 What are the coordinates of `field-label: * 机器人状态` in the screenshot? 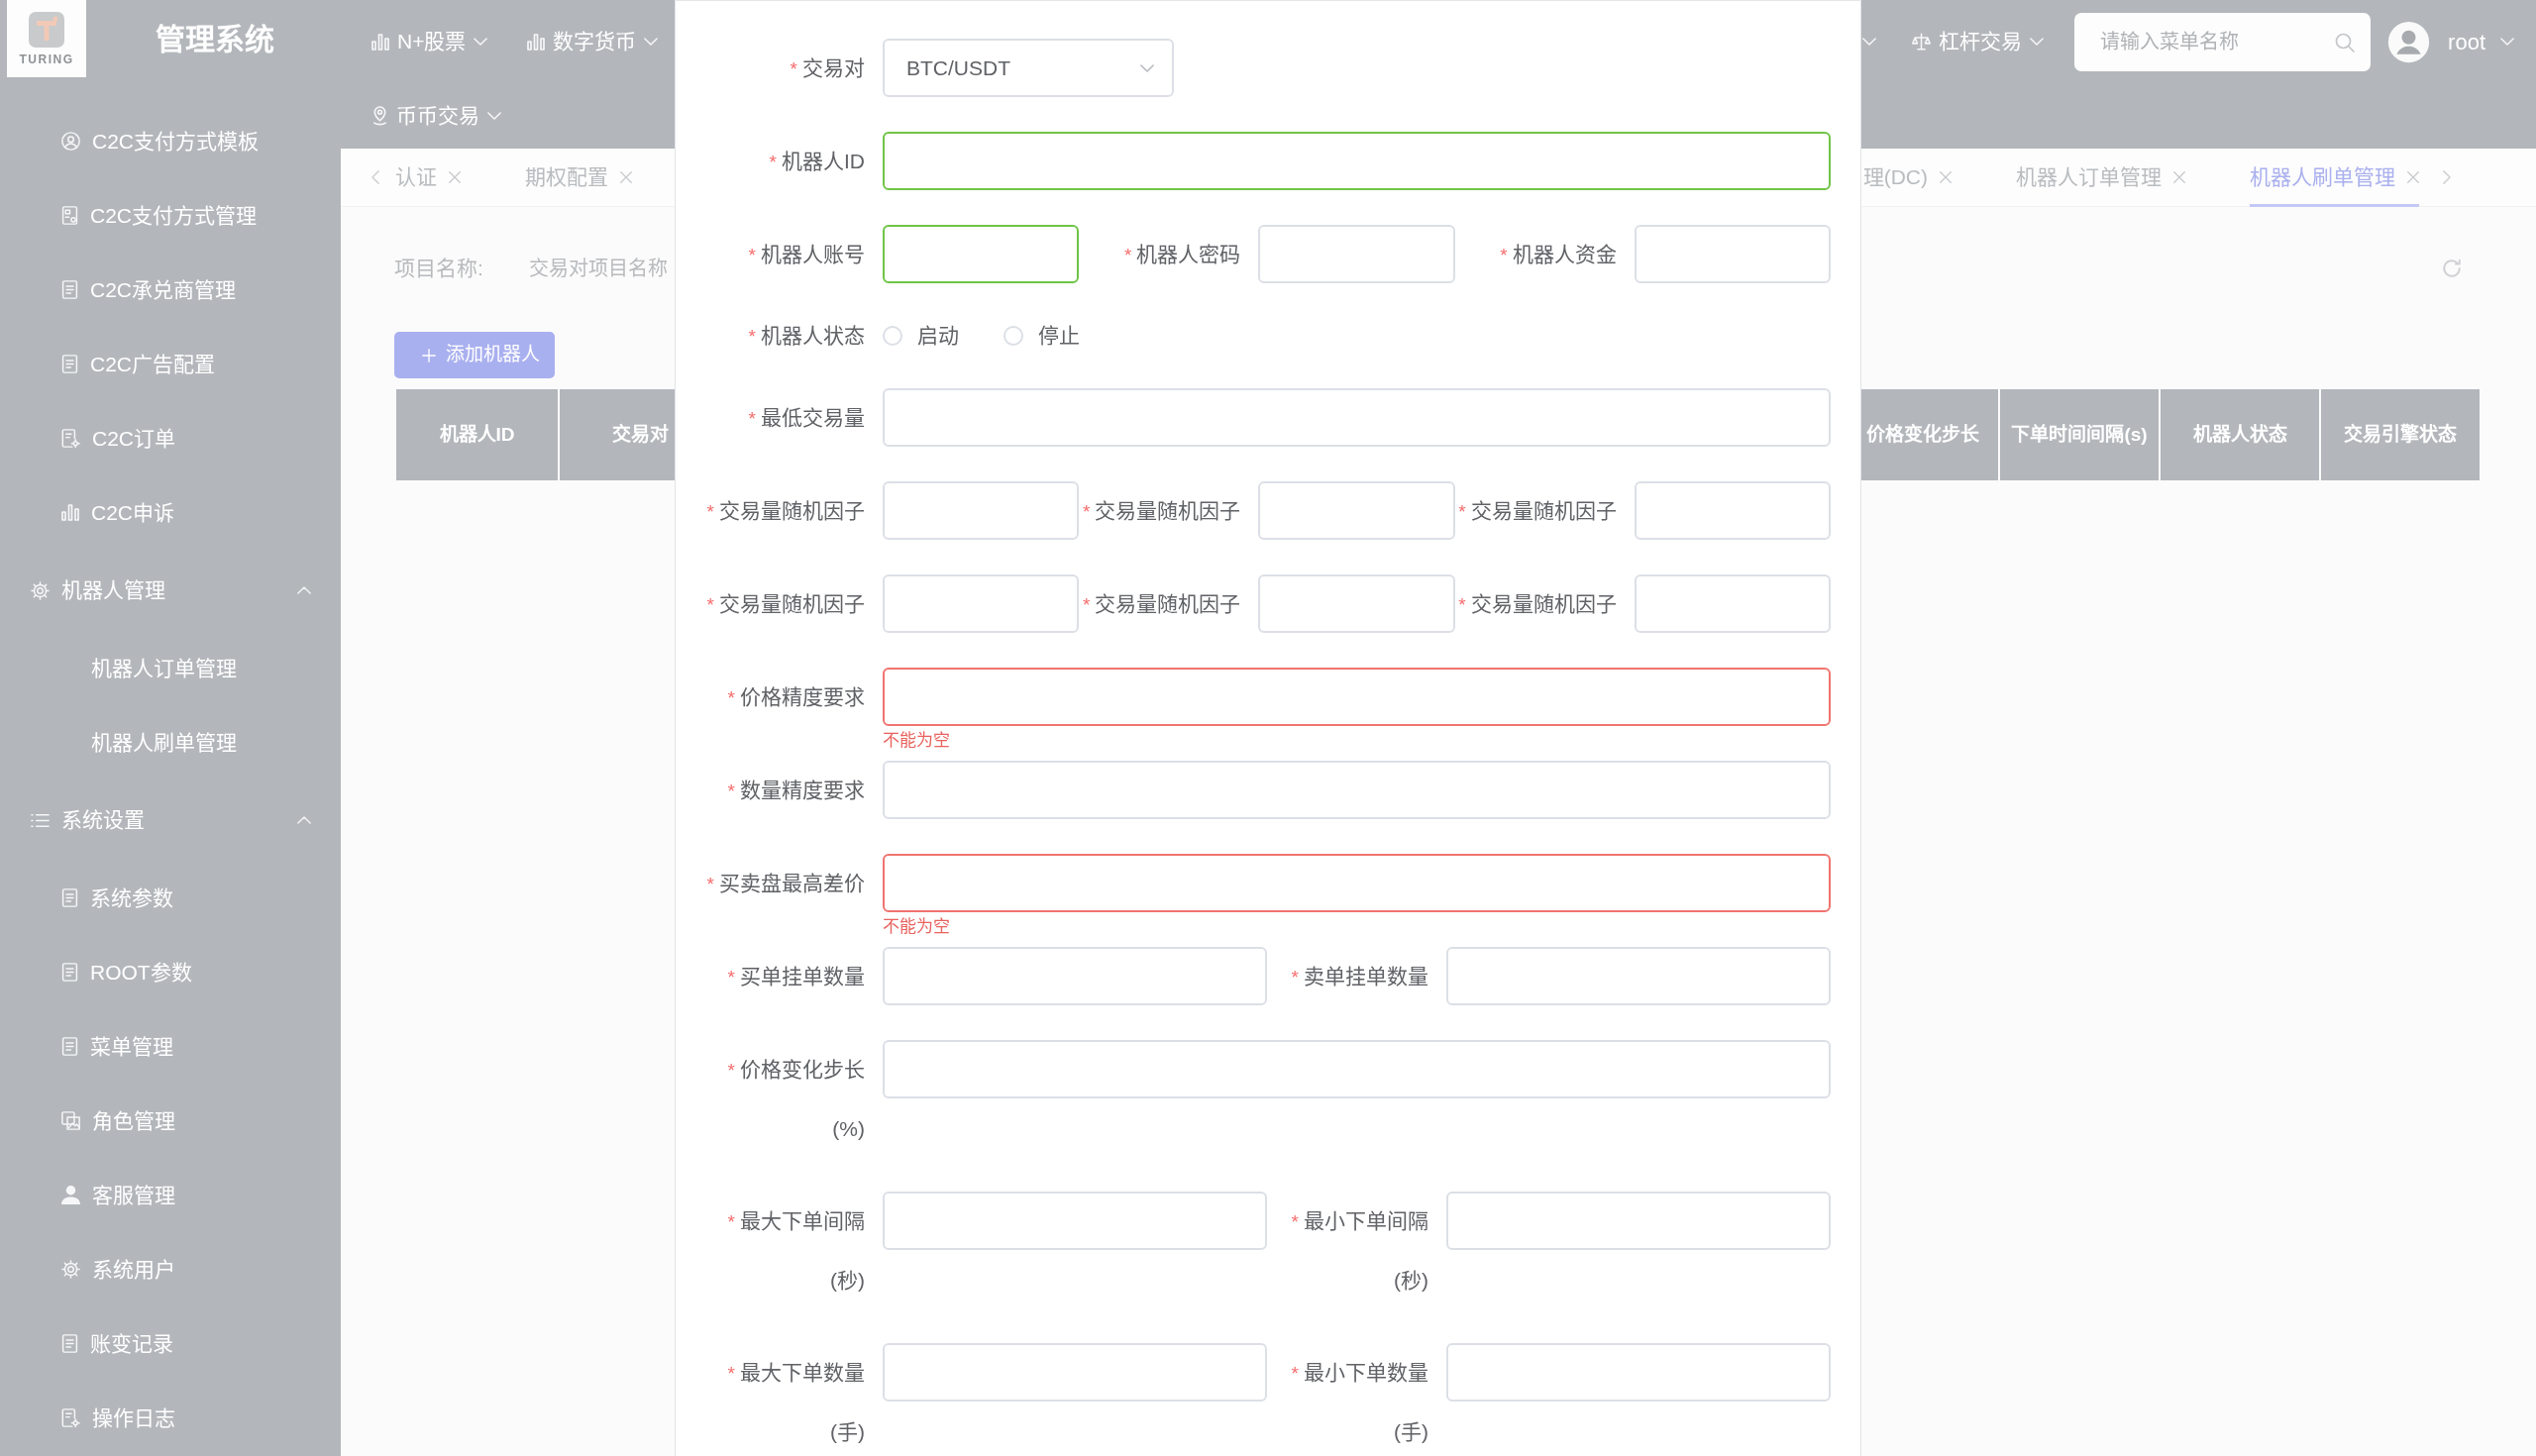 It's located at (806, 336).